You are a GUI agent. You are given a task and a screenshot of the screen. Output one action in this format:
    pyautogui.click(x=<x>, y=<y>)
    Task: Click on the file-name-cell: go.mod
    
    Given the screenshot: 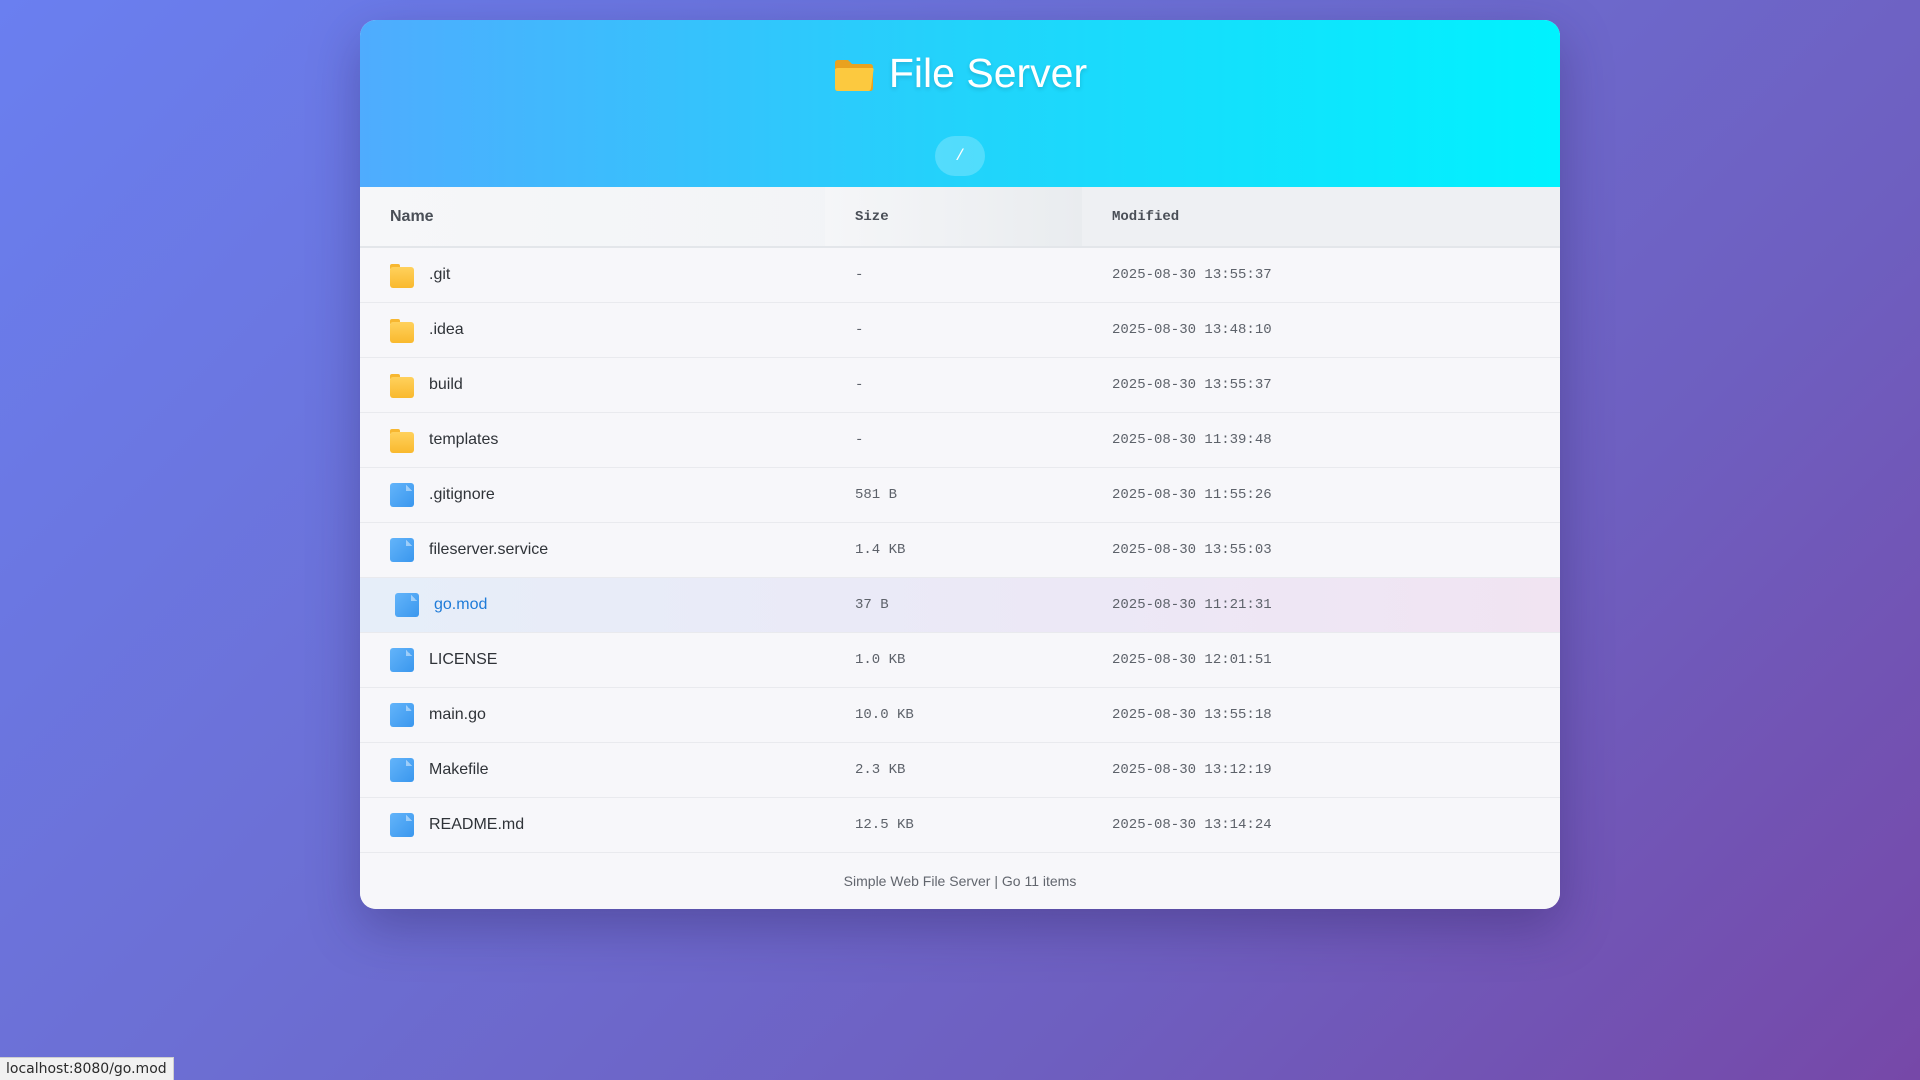 What is the action you would take?
    pyautogui.click(x=592, y=604)
    